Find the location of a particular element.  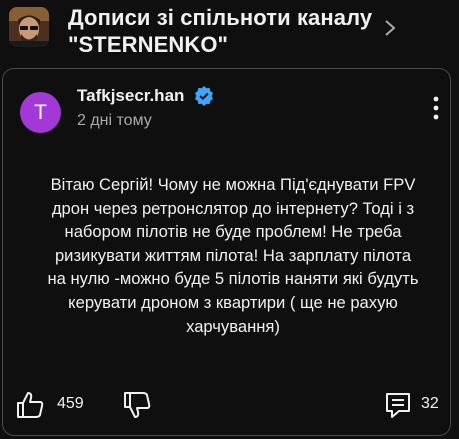

title-line-1: Дописи зі спільноти каналу is located at coordinates (220, 17).